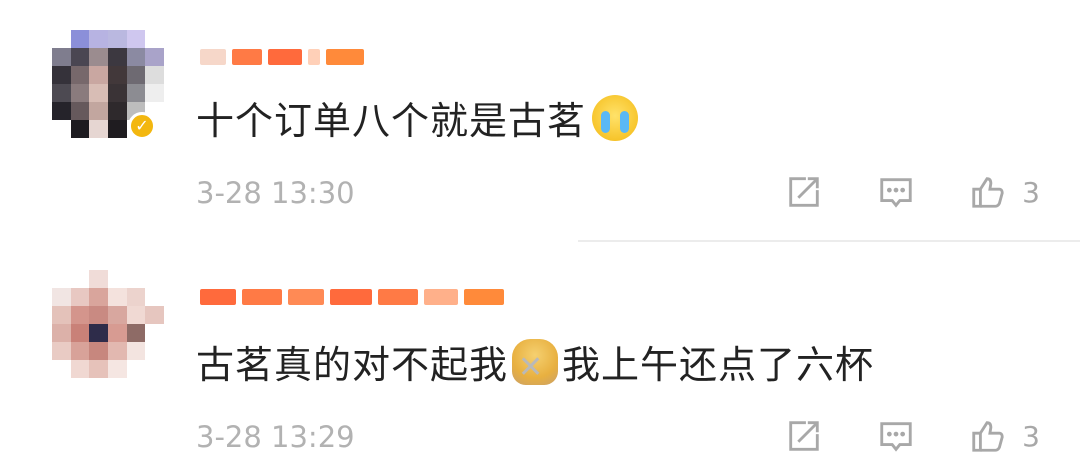  What do you see at coordinates (275, 193) in the screenshot?
I see `comment-timestamp: 3-28 13:30` at bounding box center [275, 193].